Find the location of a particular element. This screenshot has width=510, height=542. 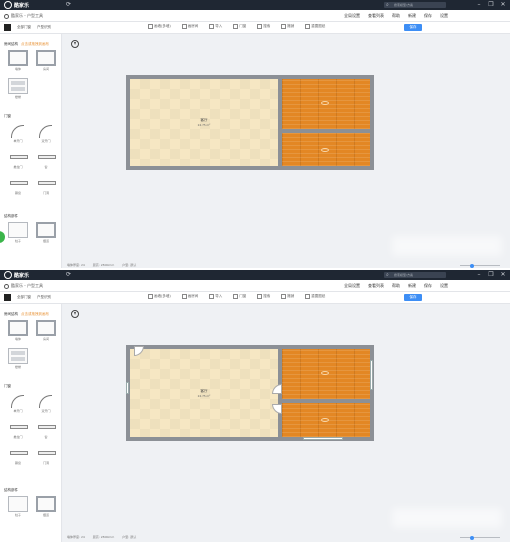

search-placeholder: 搜索模型/方案 is located at coordinates (404, 275).